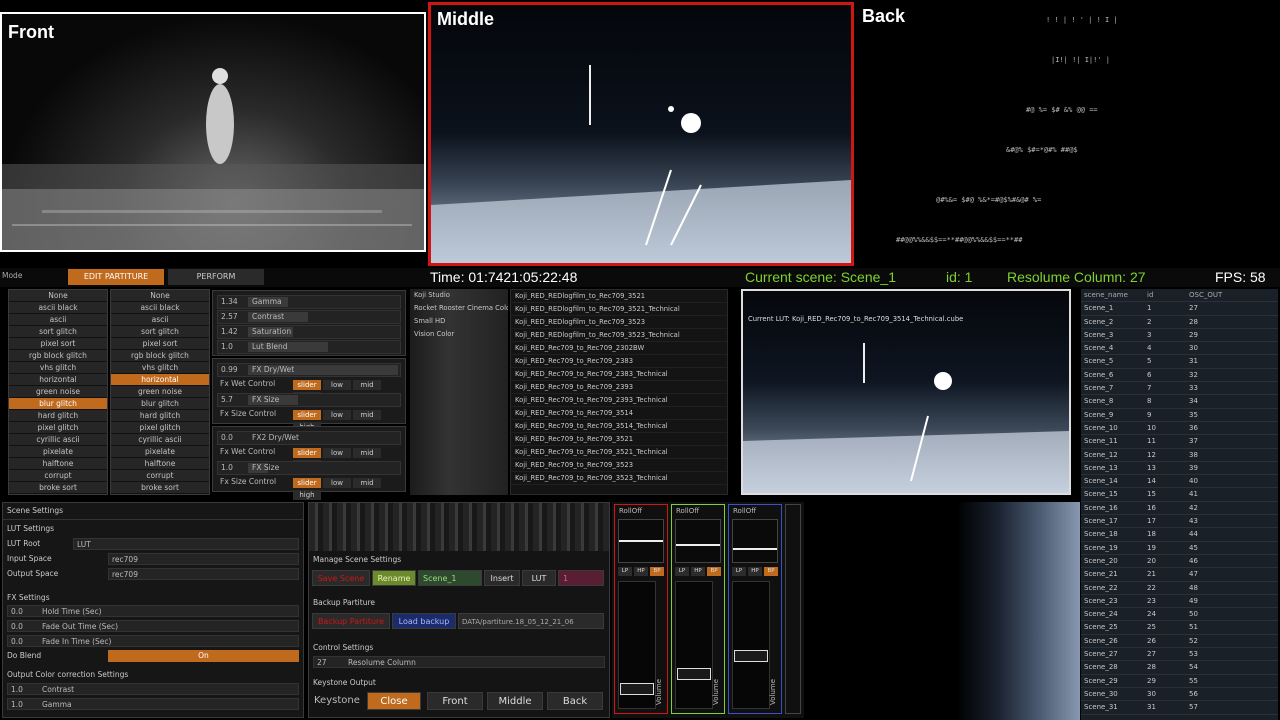  What do you see at coordinates (1179, 349) in the screenshot?
I see `table-row: Scene_4 4 30` at bounding box center [1179, 349].